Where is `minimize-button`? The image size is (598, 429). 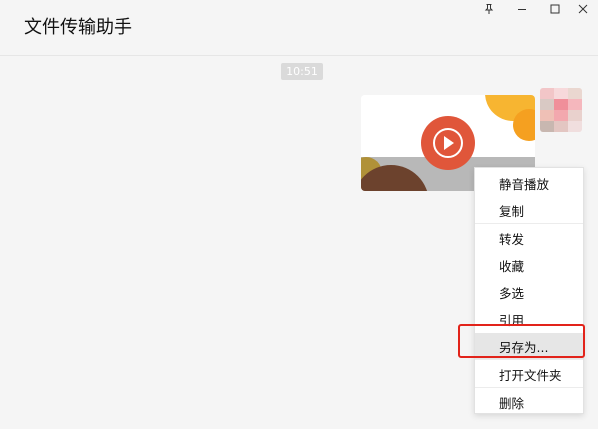 minimize-button is located at coordinates (522, 9).